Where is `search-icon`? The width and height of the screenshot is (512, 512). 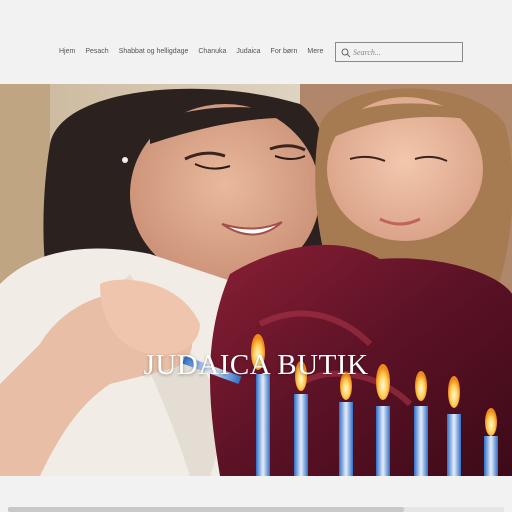
search-icon is located at coordinates (346, 53).